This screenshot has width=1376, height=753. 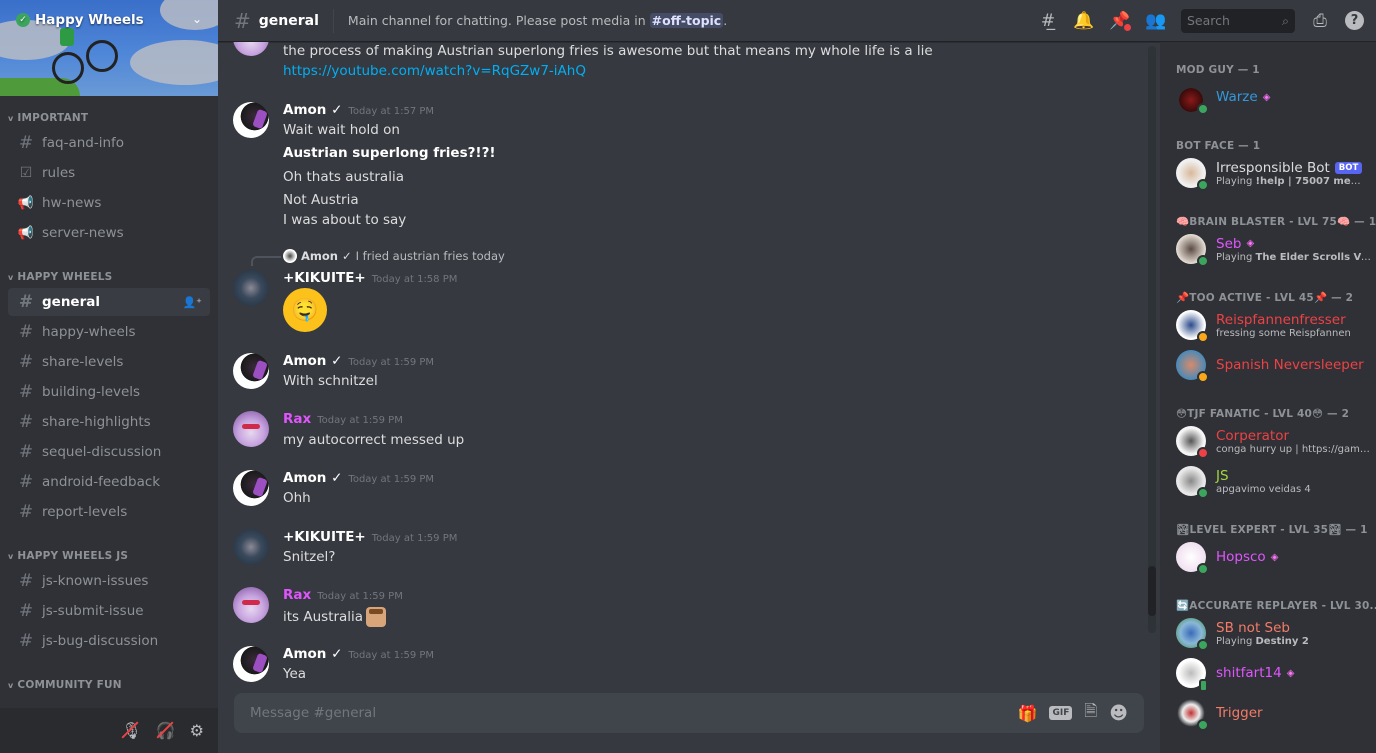 I want to click on message-link: https://youtube.com/watch?v=RqGZw7-iAhQ, so click(x=434, y=71).